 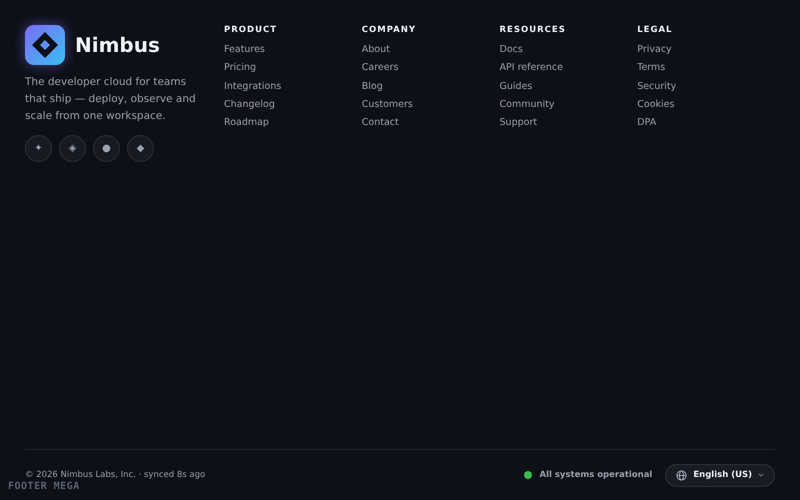 I want to click on footer-link: Cookies, so click(x=655, y=105).